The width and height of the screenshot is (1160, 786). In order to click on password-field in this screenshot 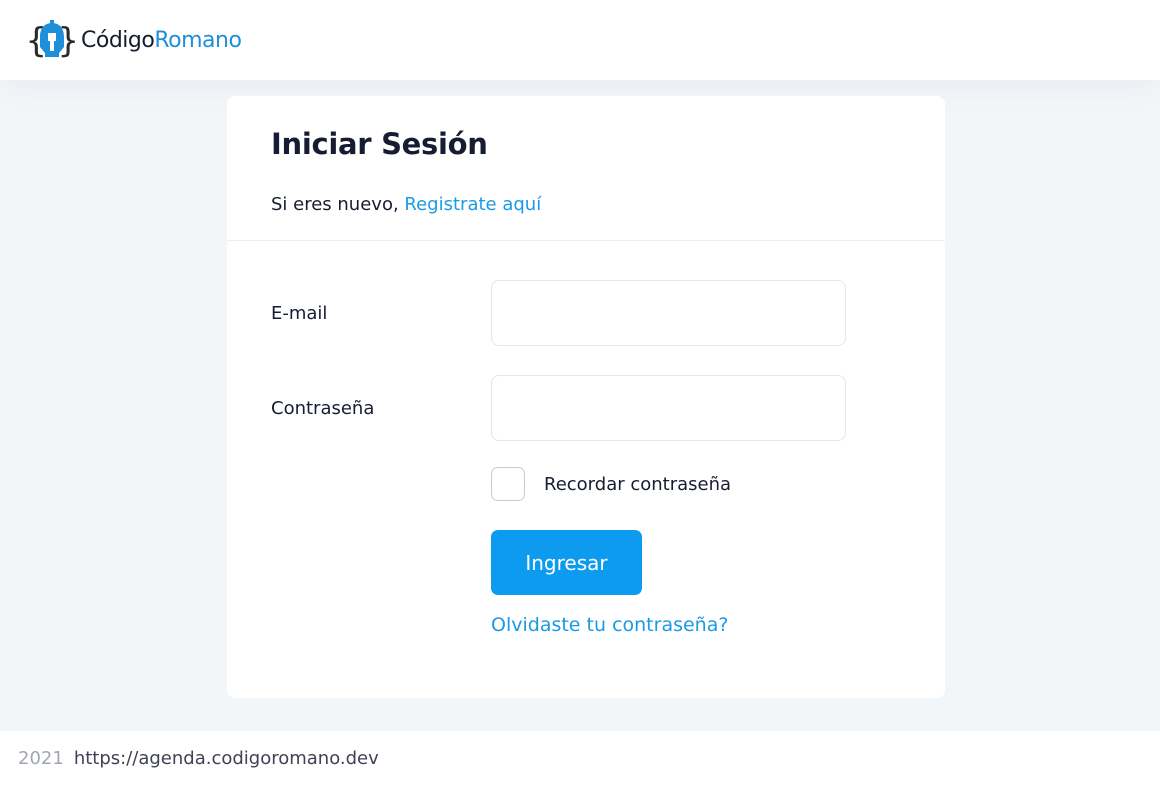, I will do `click(668, 408)`.